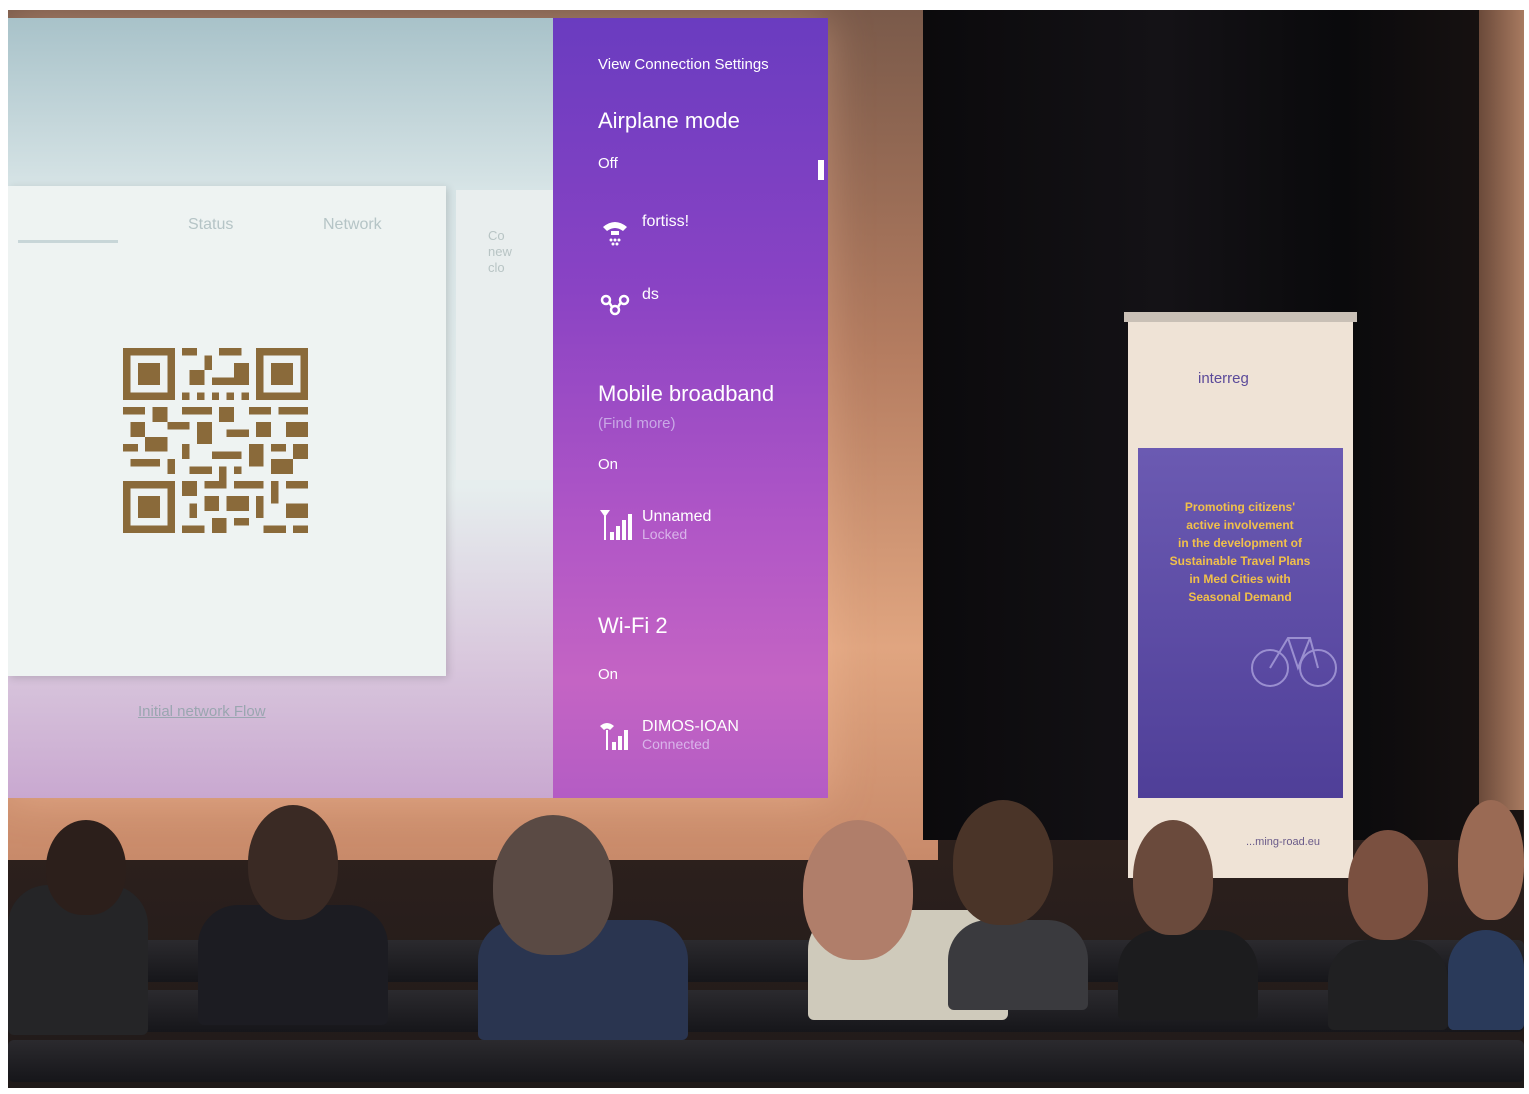 The image size is (1529, 1094). What do you see at coordinates (686, 393) in the screenshot?
I see `mobile-broadband-title: Mobile broadband` at bounding box center [686, 393].